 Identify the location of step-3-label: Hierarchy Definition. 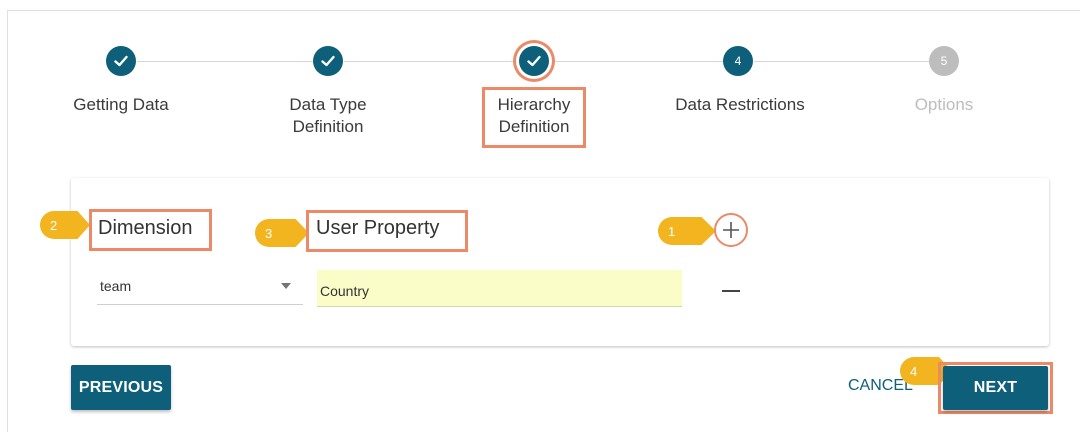
(534, 115).